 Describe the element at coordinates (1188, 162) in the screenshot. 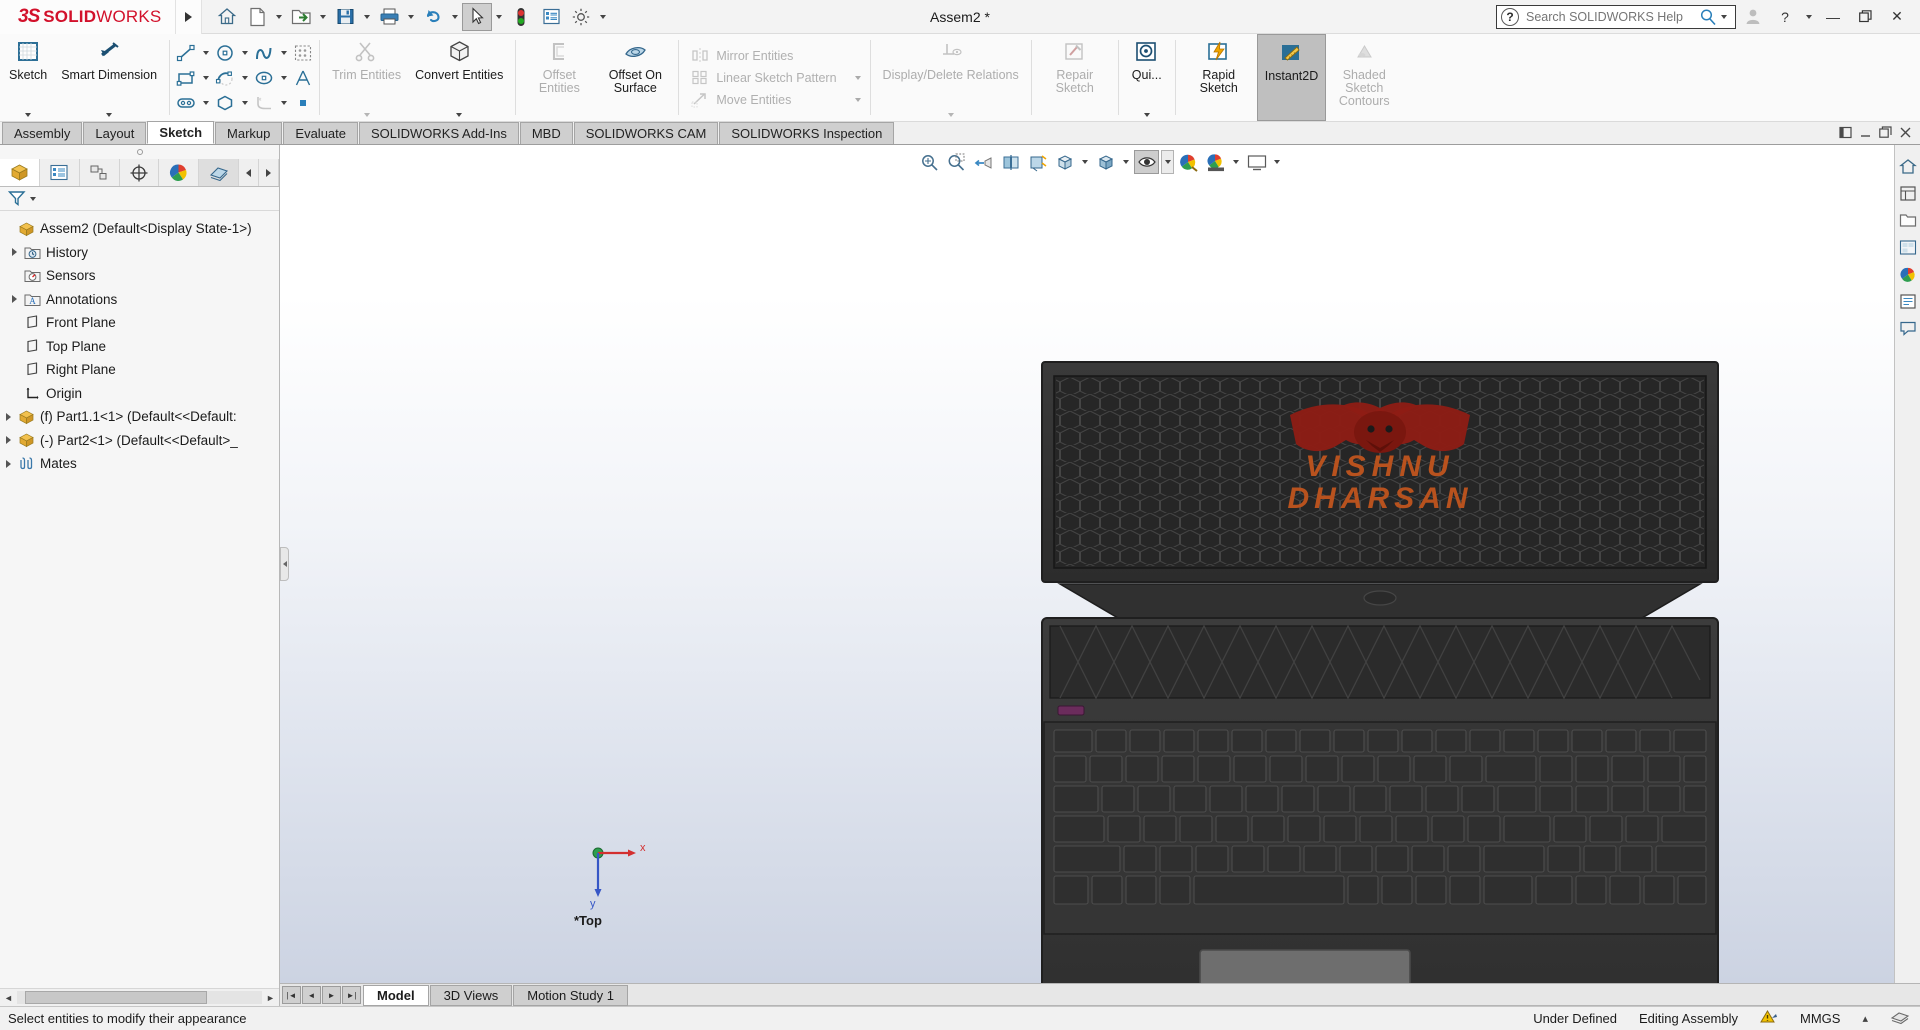

I see `edit-appearance-icon` at that location.